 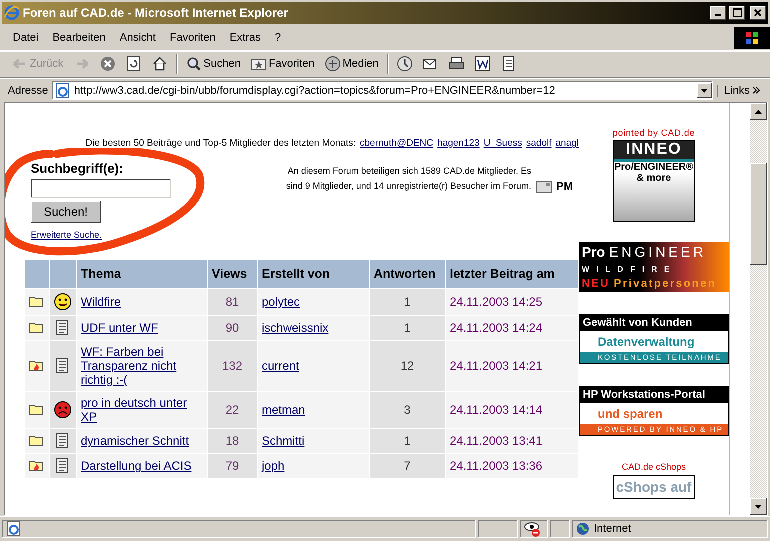 What do you see at coordinates (221, 144) in the screenshot?
I see `top-members-text: Die besten 50 Beiträge und Top-5 Mitglieder des letzten Monats:` at bounding box center [221, 144].